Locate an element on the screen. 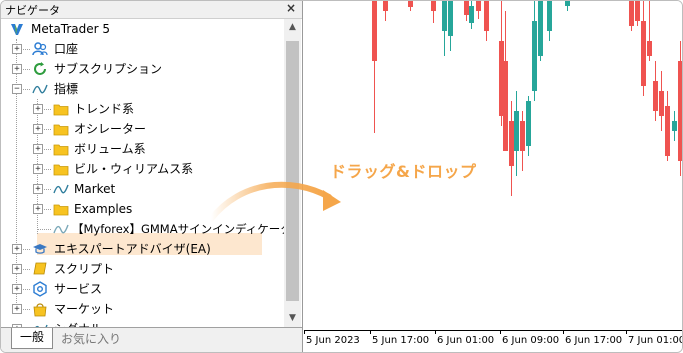  time-axis-label: 5 Jun 17:00 is located at coordinates (401, 340).